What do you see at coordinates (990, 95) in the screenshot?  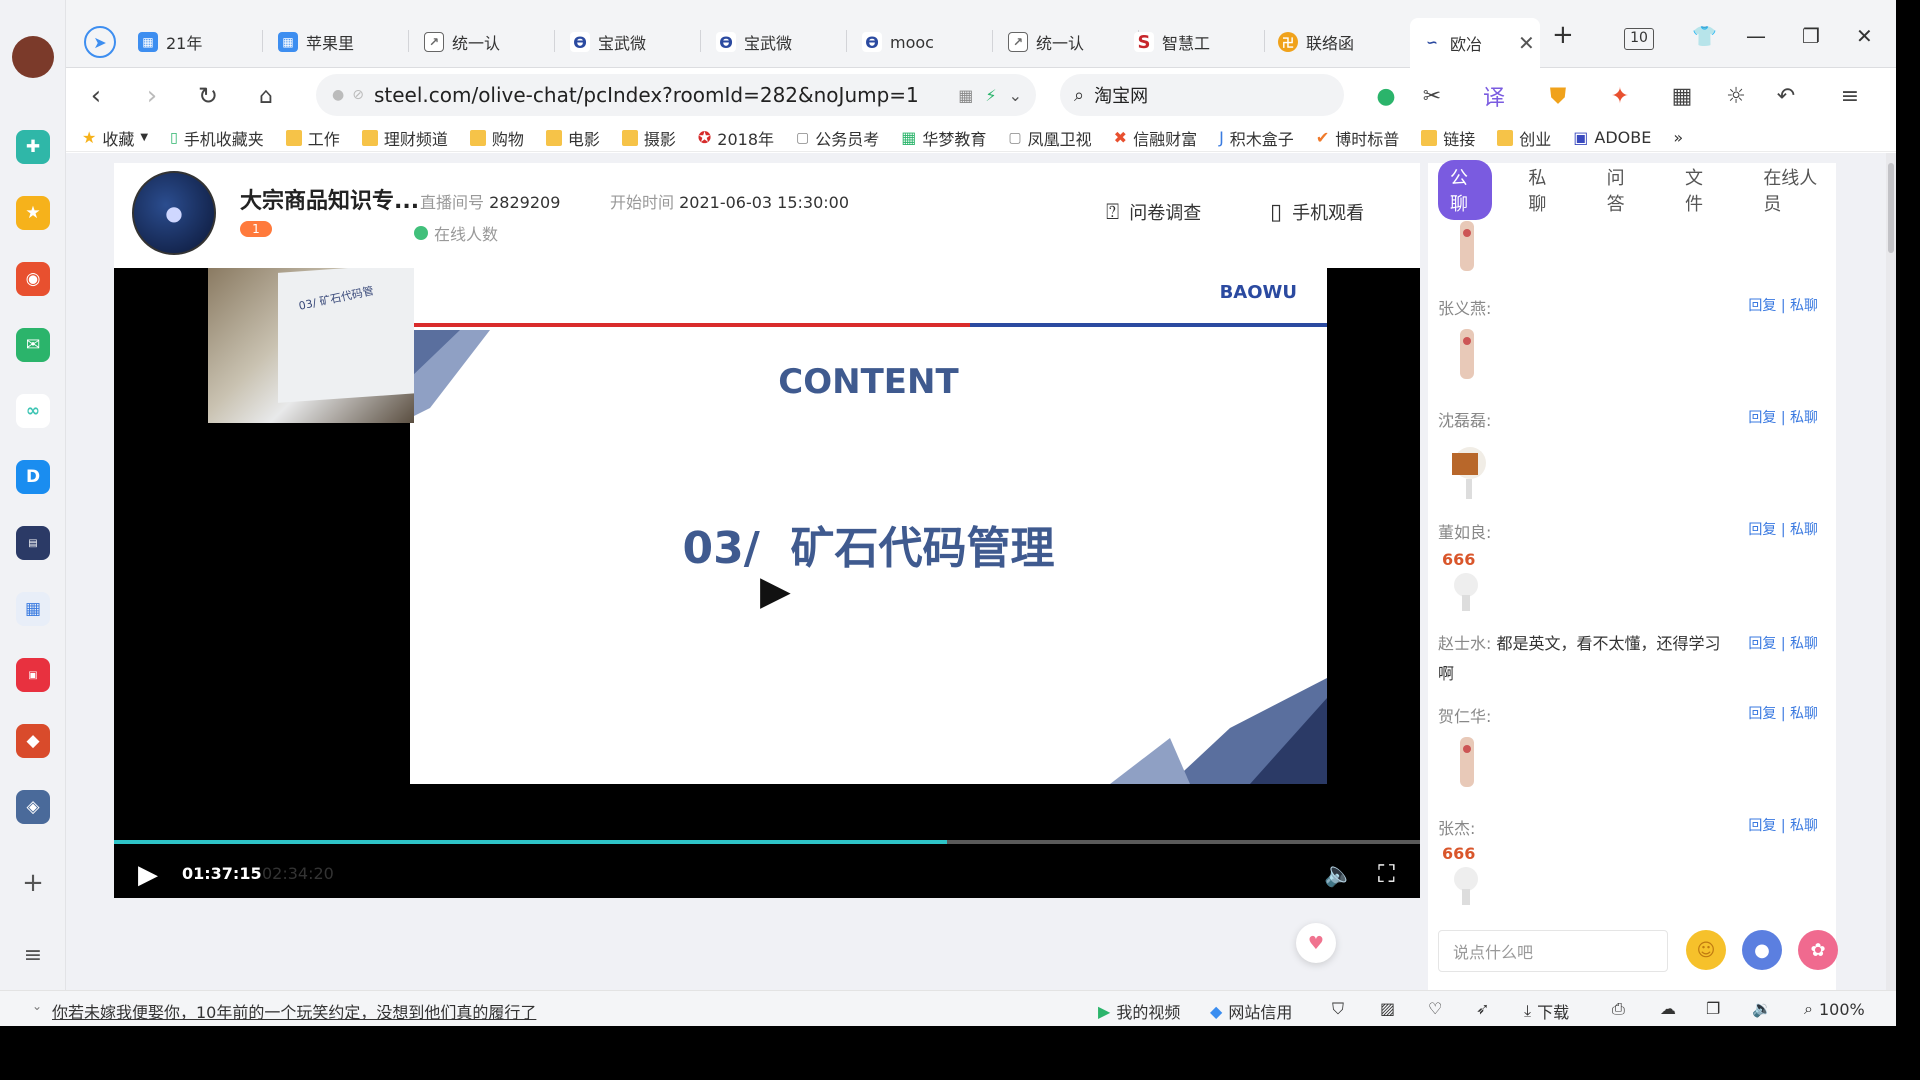 I see `lightning-icon: ⚡` at bounding box center [990, 95].